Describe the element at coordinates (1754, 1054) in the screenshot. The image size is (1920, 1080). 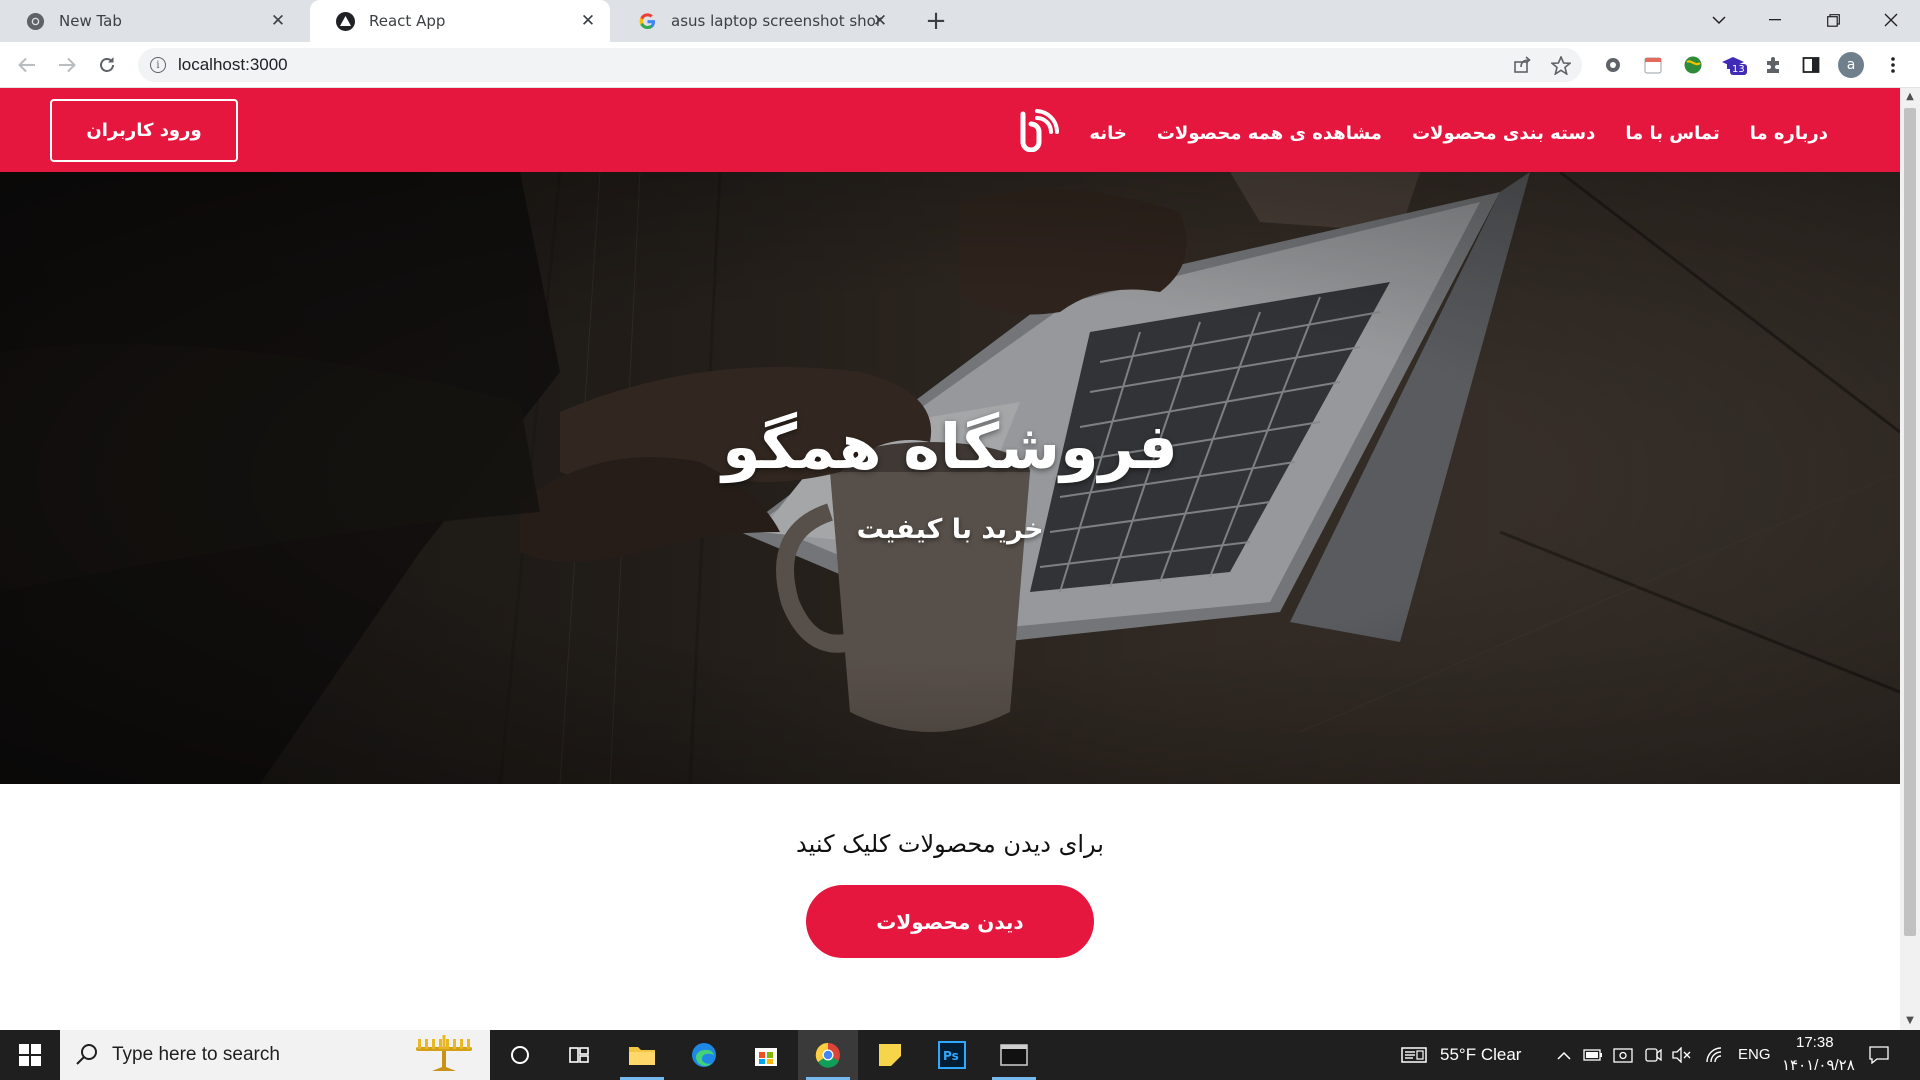
I see `input-language: ENG` at that location.